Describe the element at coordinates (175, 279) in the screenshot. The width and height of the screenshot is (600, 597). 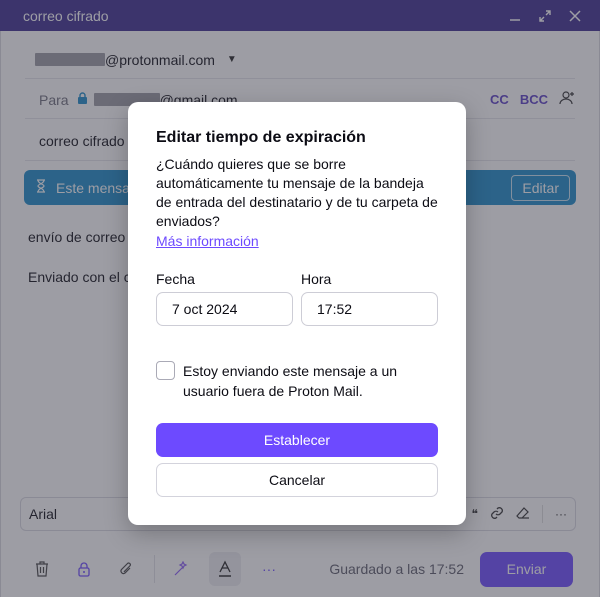
I see `date-label: Fecha` at that location.